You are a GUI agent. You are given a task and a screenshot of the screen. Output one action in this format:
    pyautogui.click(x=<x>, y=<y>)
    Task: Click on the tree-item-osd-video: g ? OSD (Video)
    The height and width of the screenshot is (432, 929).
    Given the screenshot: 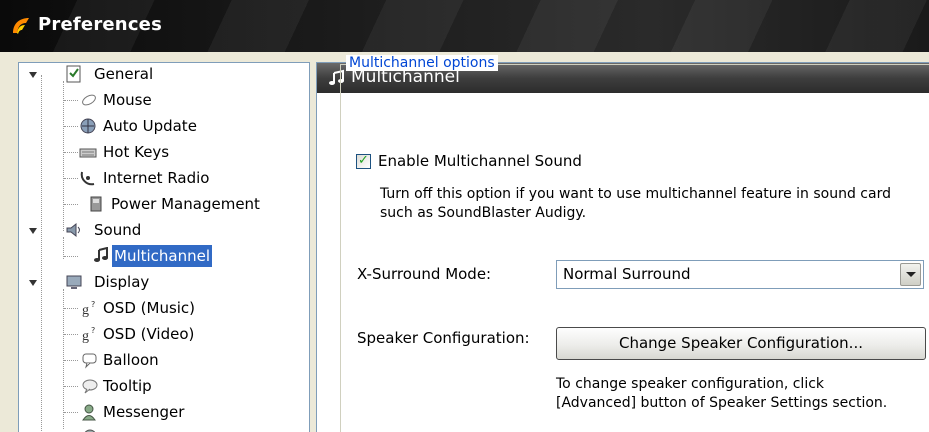 What is the action you would take?
    pyautogui.click(x=164, y=334)
    